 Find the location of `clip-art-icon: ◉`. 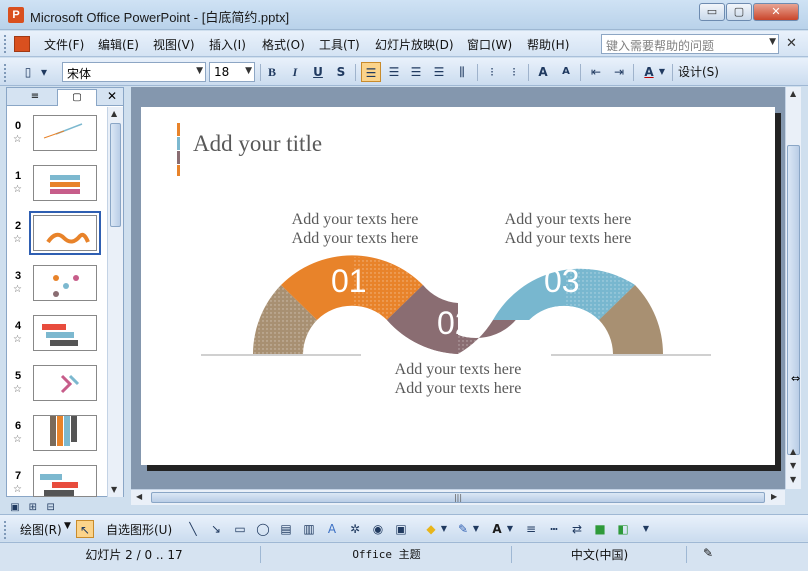

clip-art-icon: ◉ is located at coordinates (378, 529).